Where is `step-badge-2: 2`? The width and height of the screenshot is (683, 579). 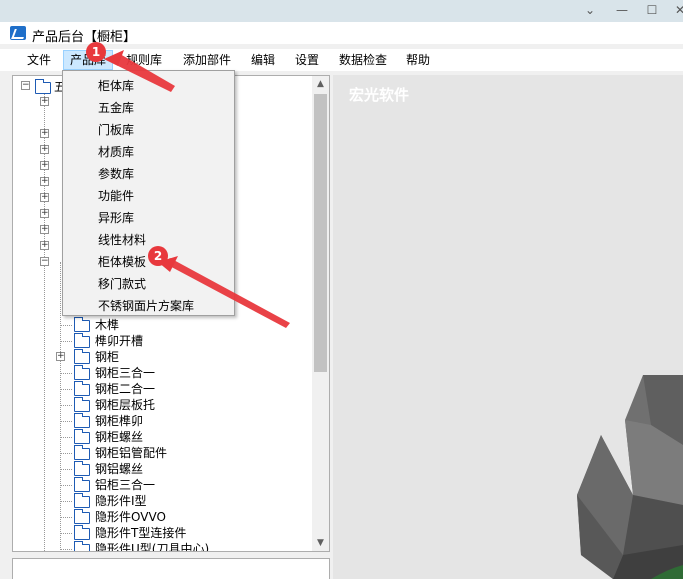 step-badge-2: 2 is located at coordinates (158, 256).